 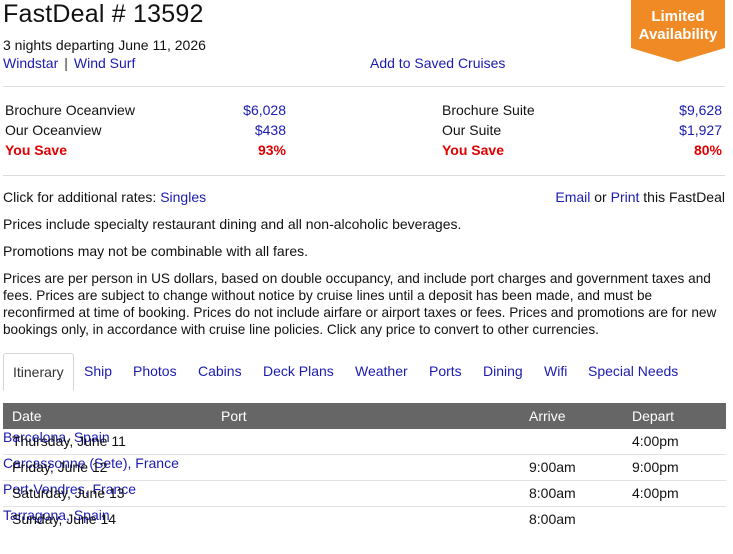 I want to click on oceanview-savings: 93%, so click(x=271, y=150).